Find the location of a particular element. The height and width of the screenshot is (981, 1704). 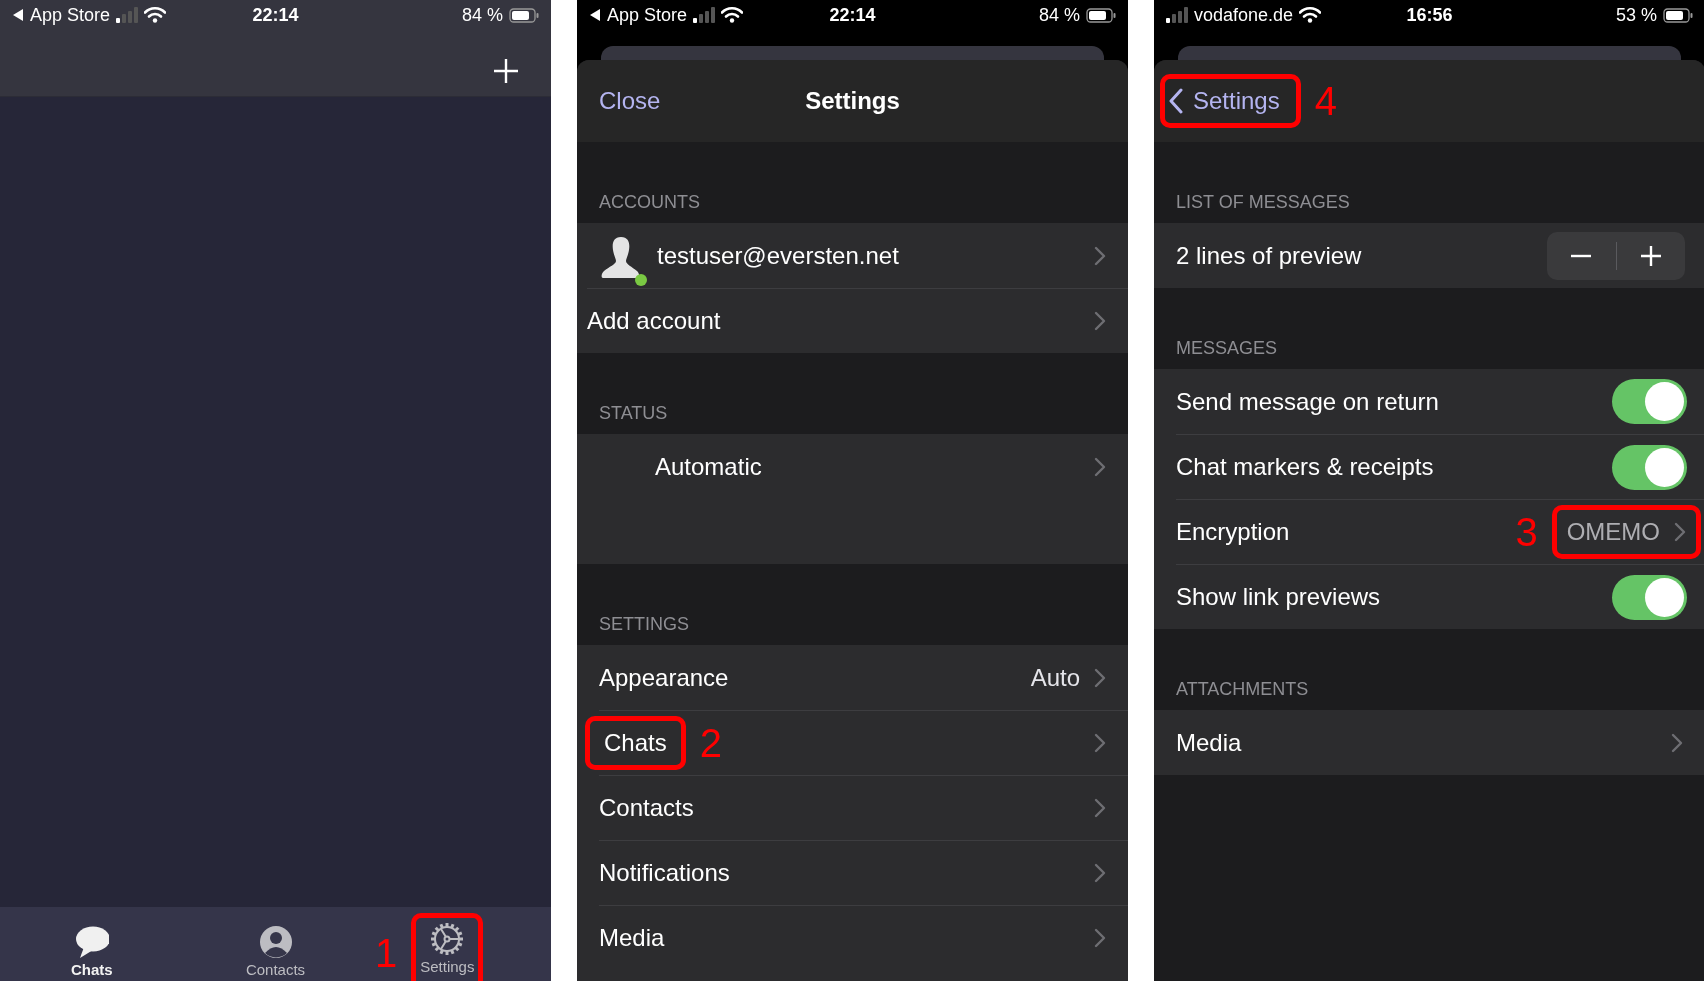

callout-number: 1 is located at coordinates (386, 952).